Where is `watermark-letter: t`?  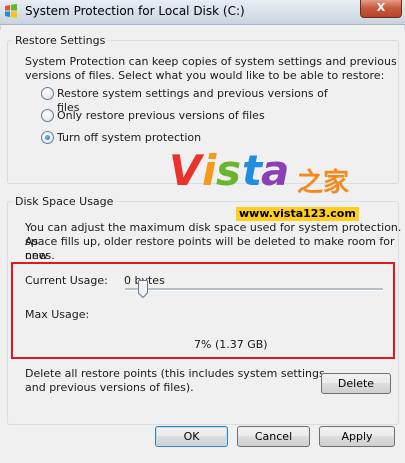 watermark-letter: t is located at coordinates (252, 170).